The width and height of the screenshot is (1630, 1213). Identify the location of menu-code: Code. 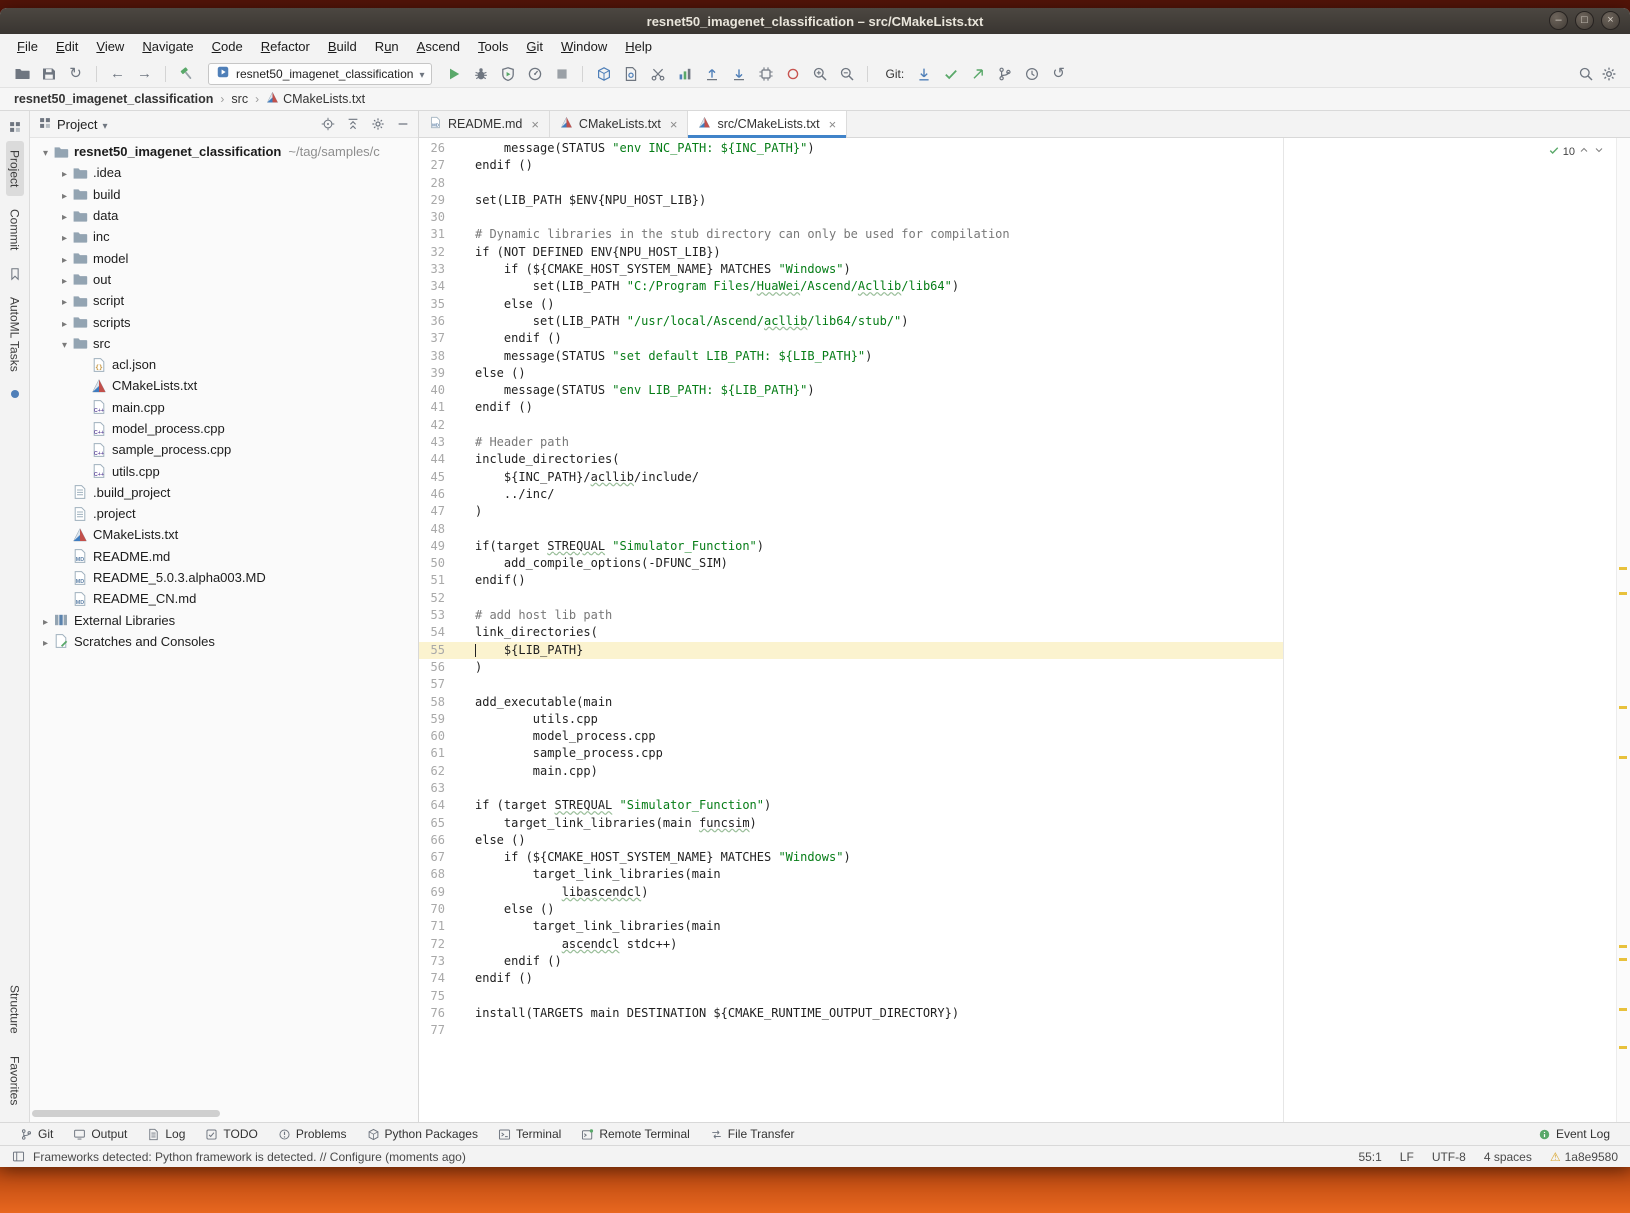
(227, 47).